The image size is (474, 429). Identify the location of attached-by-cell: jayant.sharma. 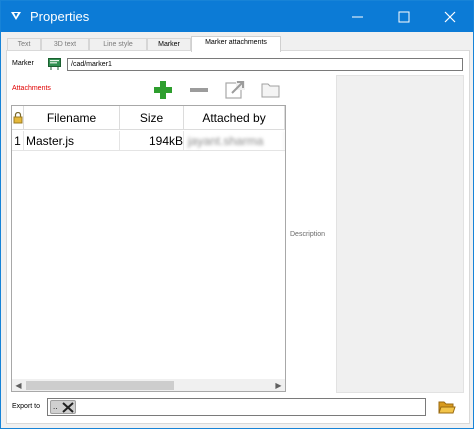
(234, 141).